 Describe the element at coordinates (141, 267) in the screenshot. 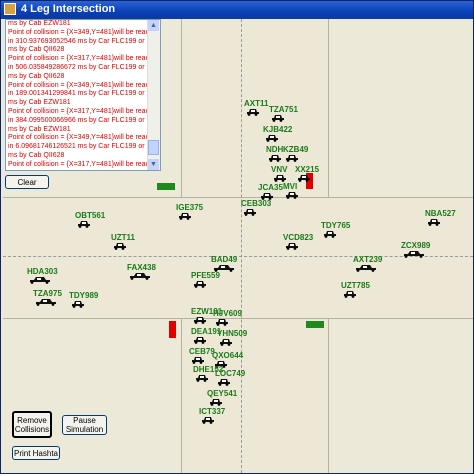

I see `vehicle-label: FAX438` at that location.